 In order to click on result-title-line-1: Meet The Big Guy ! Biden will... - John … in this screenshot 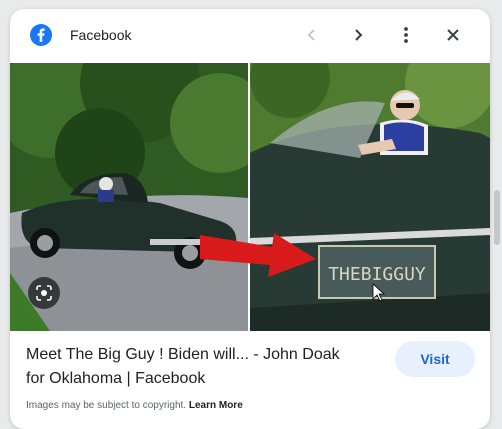, I will do `click(201, 355)`.